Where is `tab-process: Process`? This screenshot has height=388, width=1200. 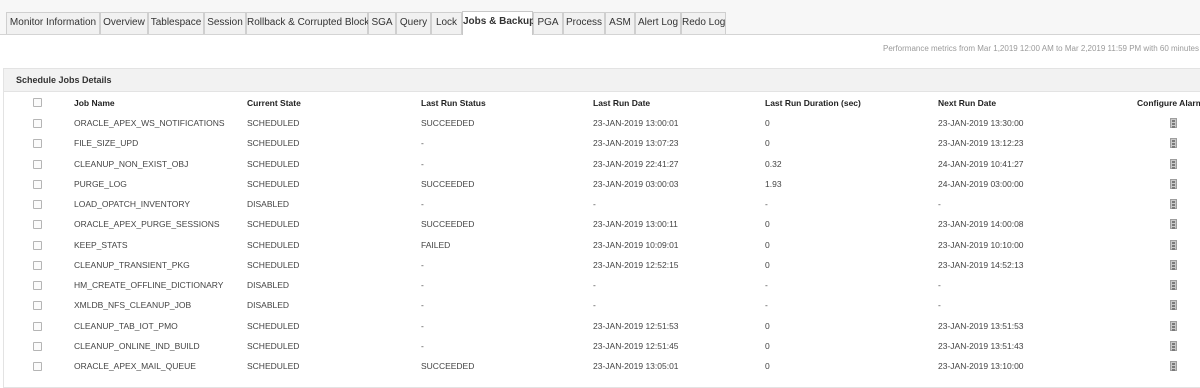
tab-process: Process is located at coordinates (584, 23).